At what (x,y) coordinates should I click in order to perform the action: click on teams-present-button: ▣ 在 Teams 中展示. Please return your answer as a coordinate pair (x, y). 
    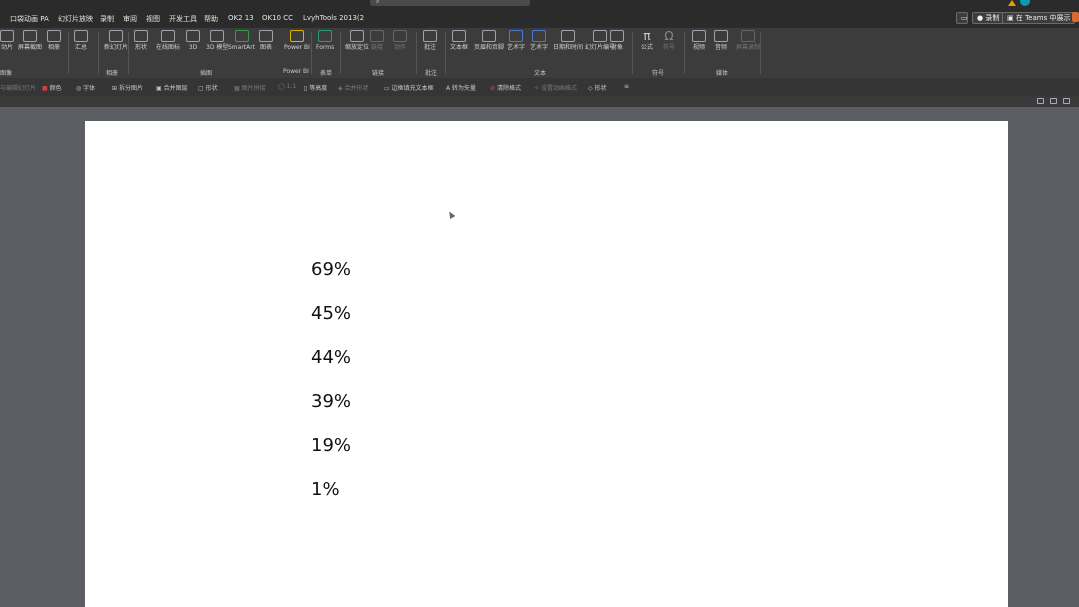
    Looking at the image, I should click on (1039, 18).